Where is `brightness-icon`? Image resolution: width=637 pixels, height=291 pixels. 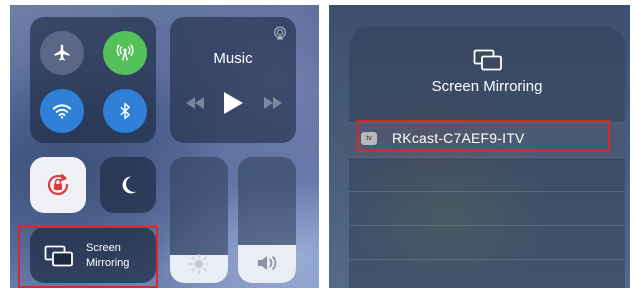 brightness-icon is located at coordinates (199, 264).